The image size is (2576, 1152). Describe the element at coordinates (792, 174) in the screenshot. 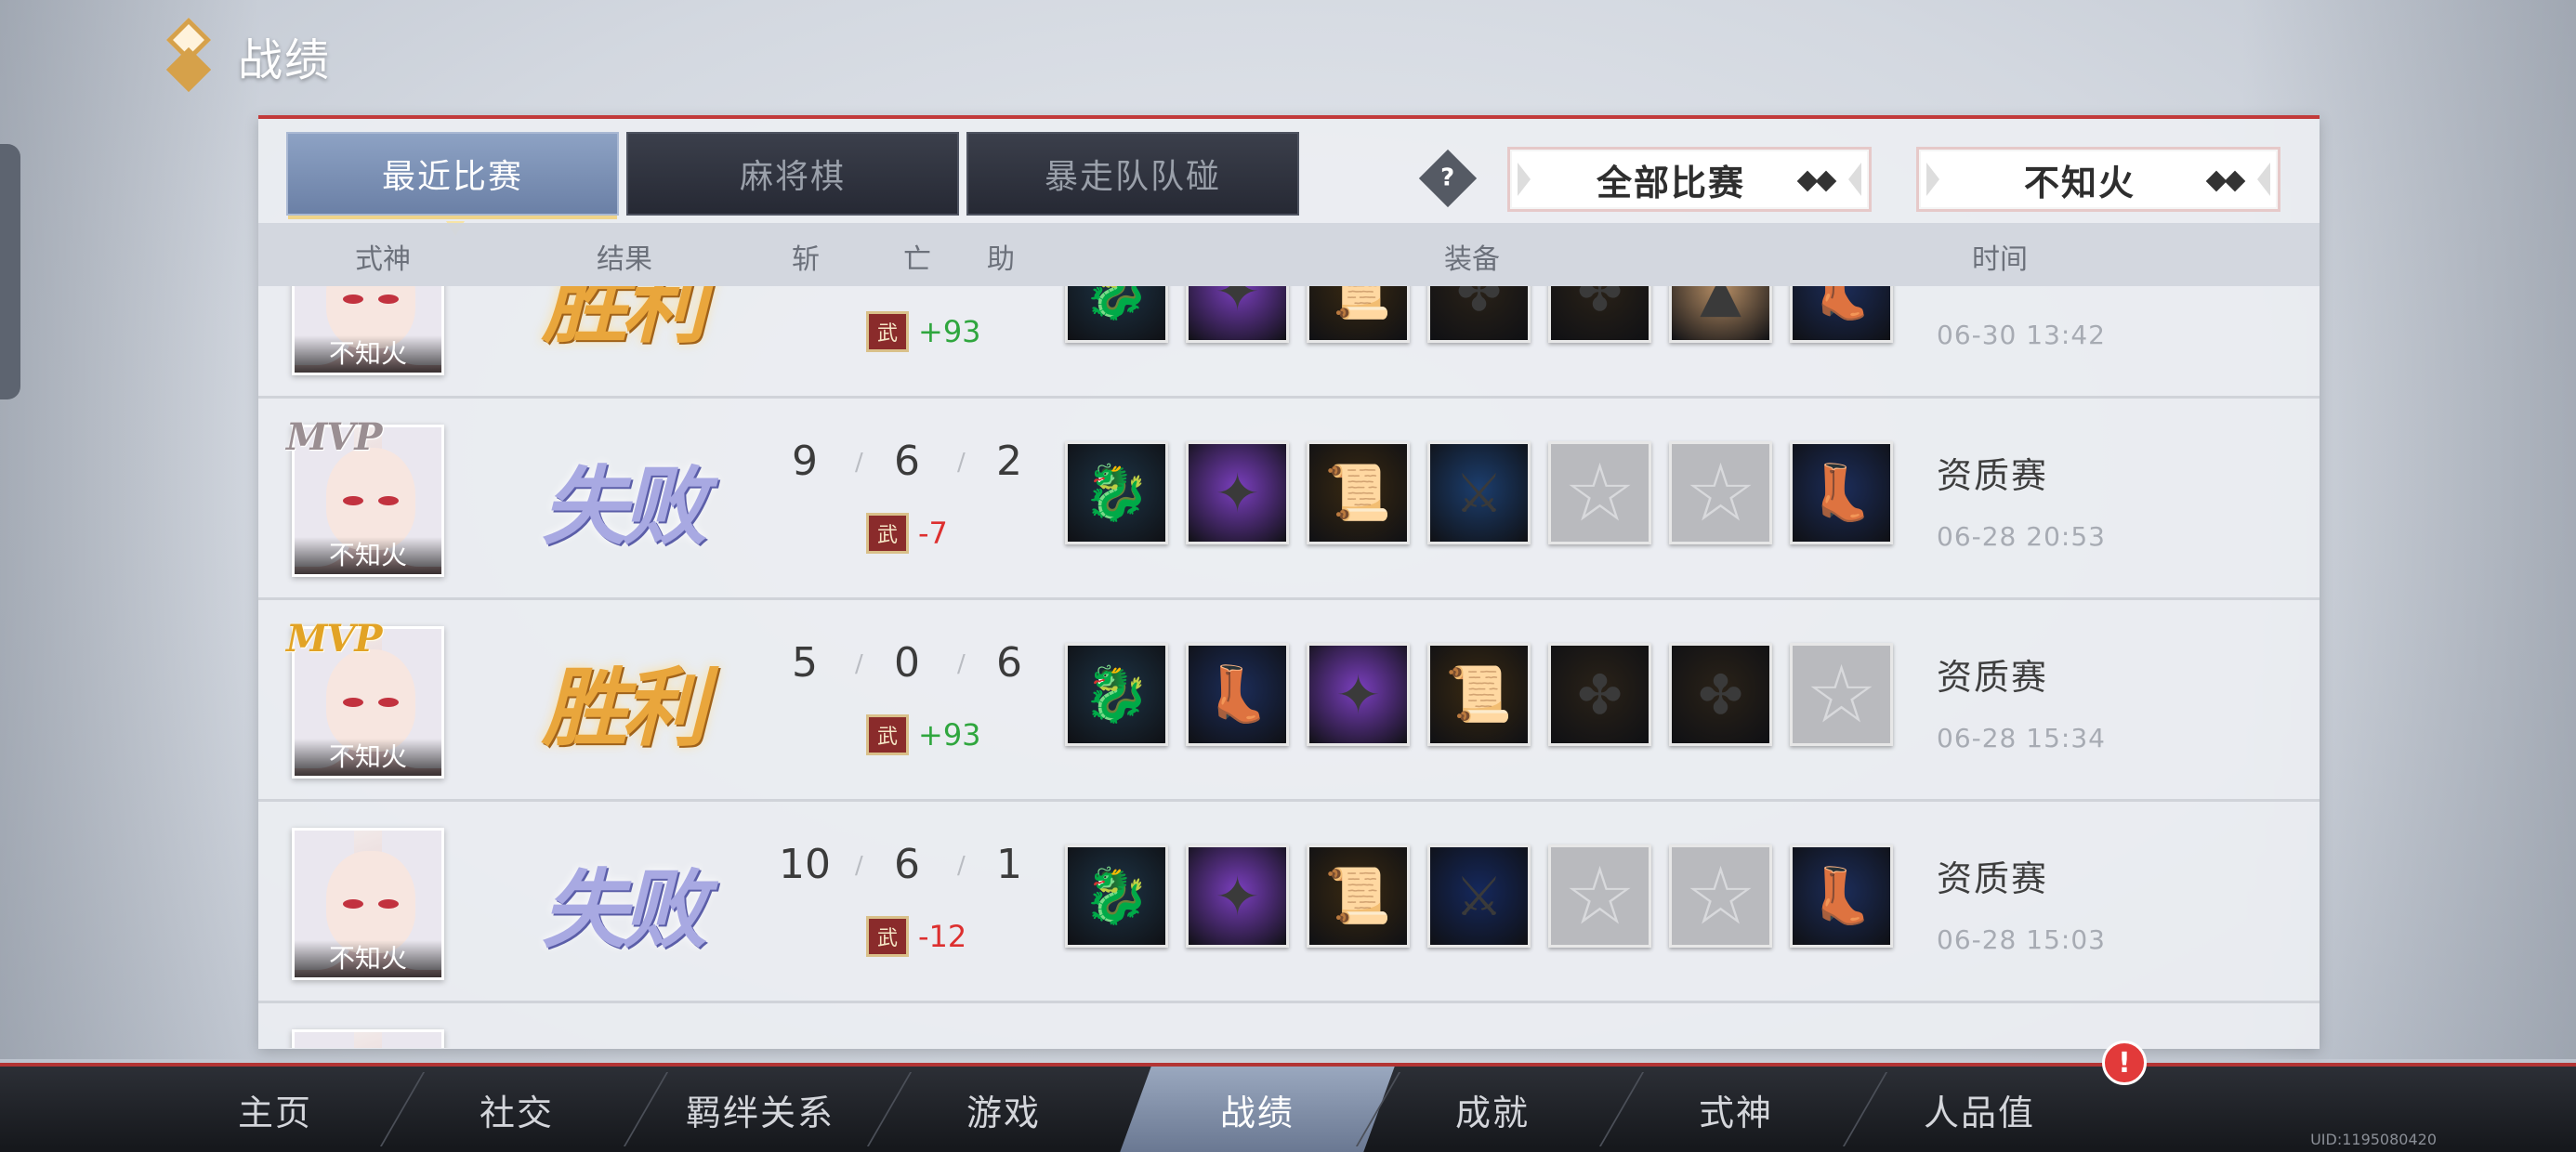

I see `tab-mahjong-chess: 麻将棋` at that location.